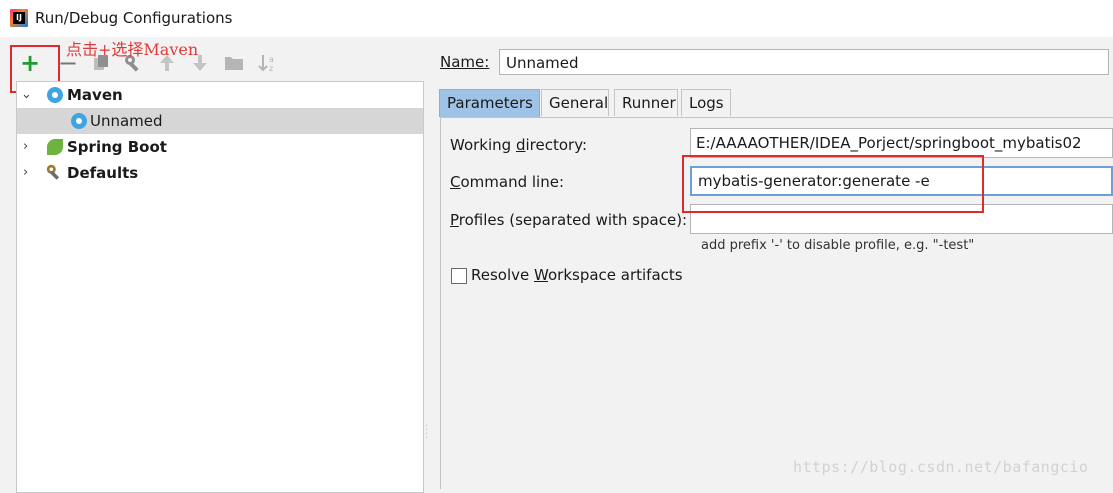  What do you see at coordinates (569, 220) in the screenshot?
I see `profiles-label: Profiles (separated with space):` at bounding box center [569, 220].